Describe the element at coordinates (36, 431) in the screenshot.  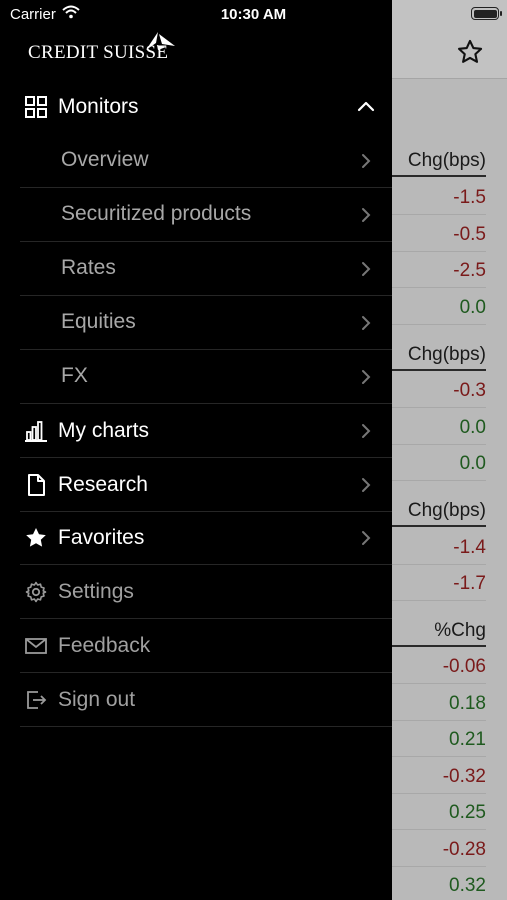
I see `bar-chart-icon` at that location.